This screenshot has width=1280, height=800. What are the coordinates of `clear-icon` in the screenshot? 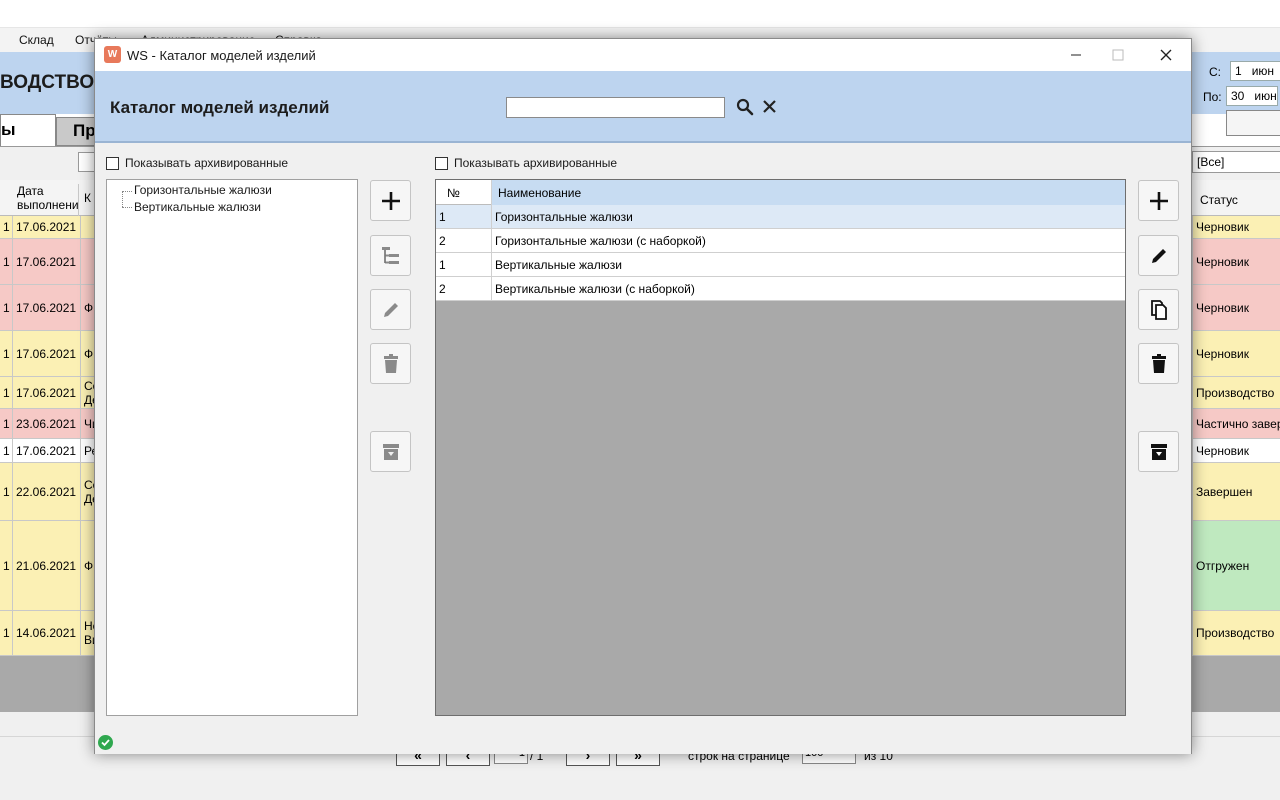 It's located at (769, 106).